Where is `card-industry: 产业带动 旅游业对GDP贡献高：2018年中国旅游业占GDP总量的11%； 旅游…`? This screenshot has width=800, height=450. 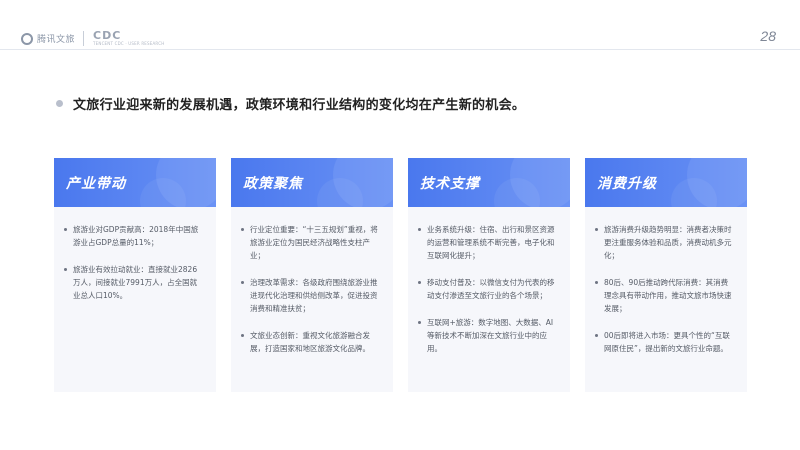
card-industry: 产业带动 旅游业对GDP贡献高：2018年中国旅游业占GDP总量的11%； 旅游… is located at coordinates (135, 275).